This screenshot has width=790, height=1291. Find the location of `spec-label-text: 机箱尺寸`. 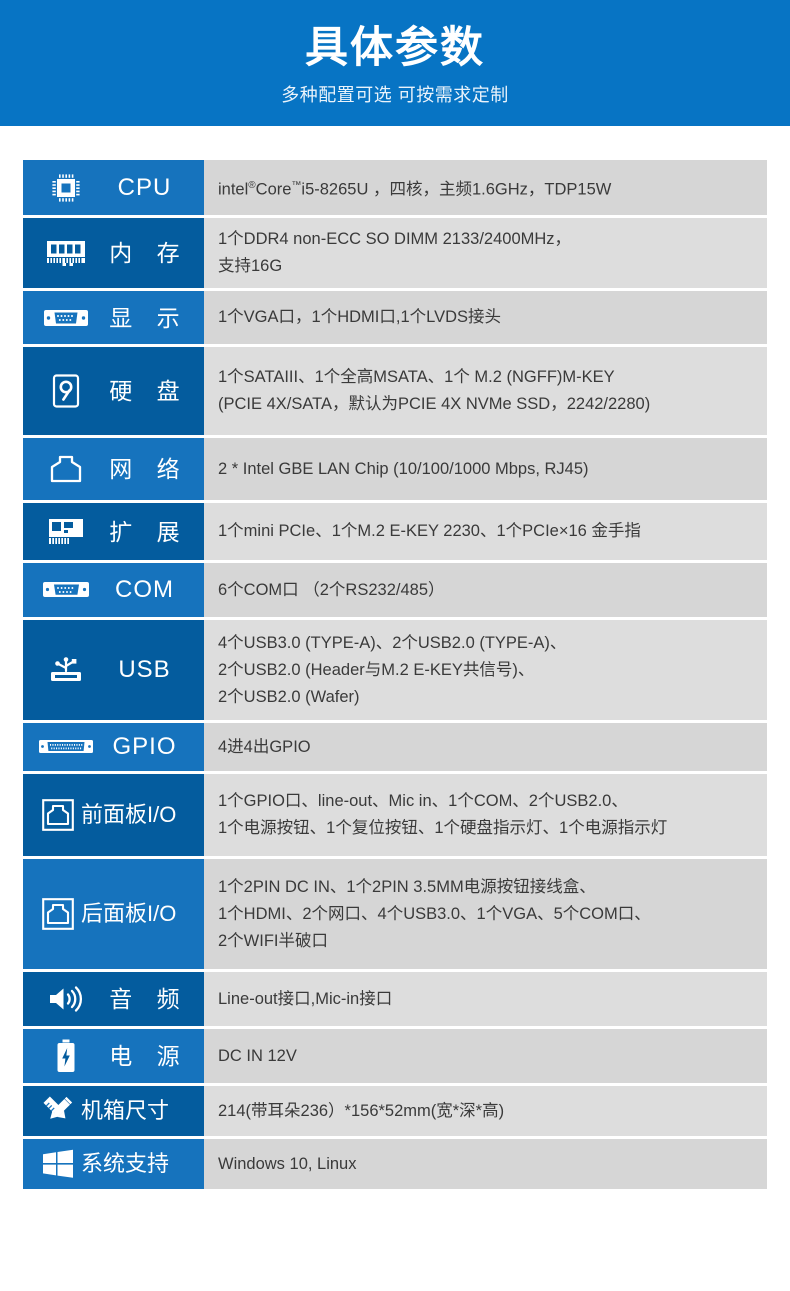

spec-label-text: 机箱尺寸 is located at coordinates (125, 1110).